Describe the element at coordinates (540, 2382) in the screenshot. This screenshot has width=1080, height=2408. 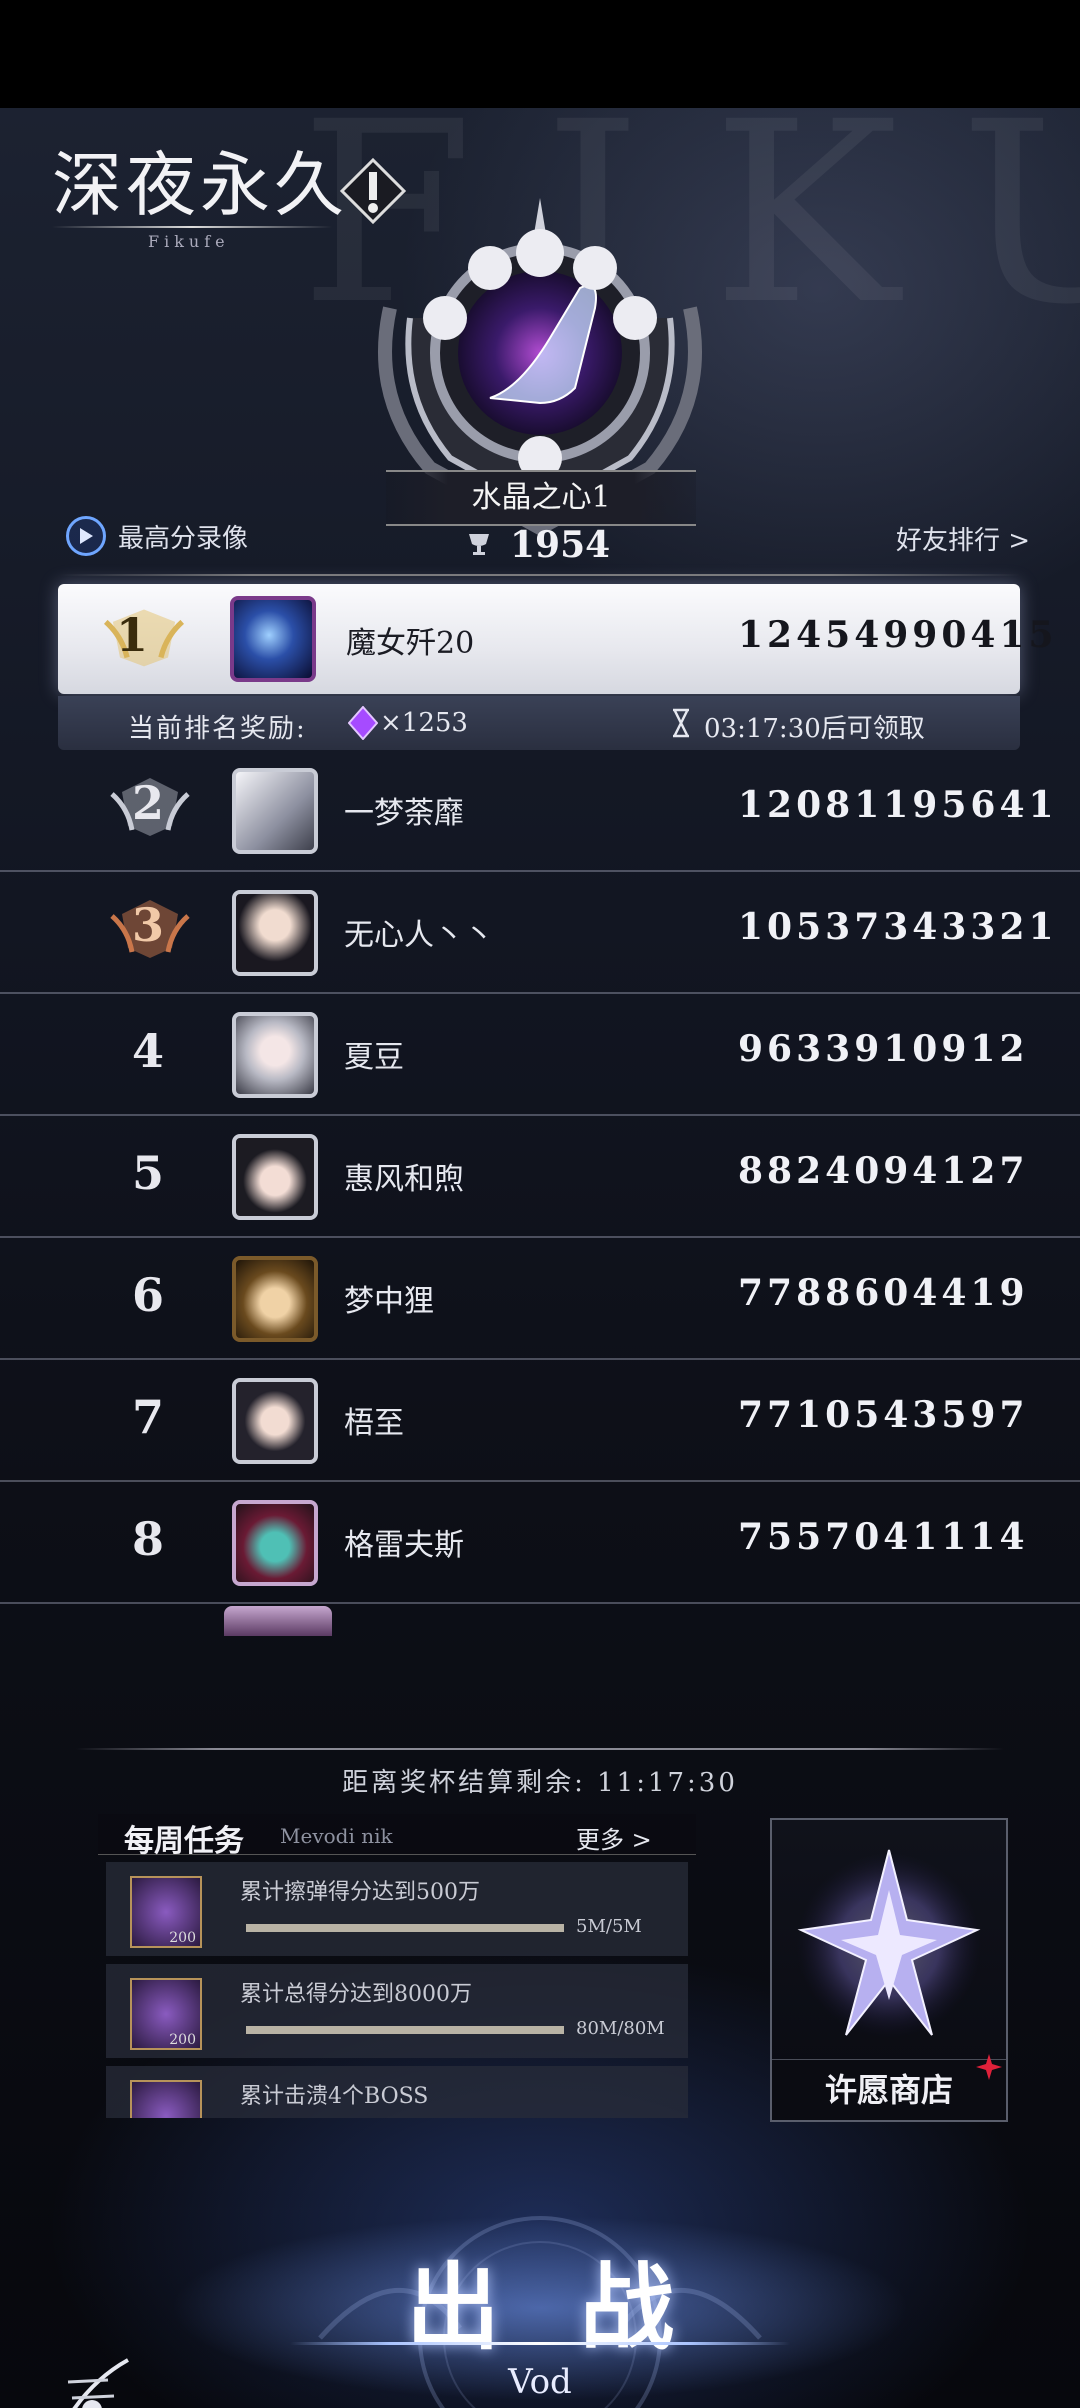
I see `battle-subtitle: Vod` at that location.